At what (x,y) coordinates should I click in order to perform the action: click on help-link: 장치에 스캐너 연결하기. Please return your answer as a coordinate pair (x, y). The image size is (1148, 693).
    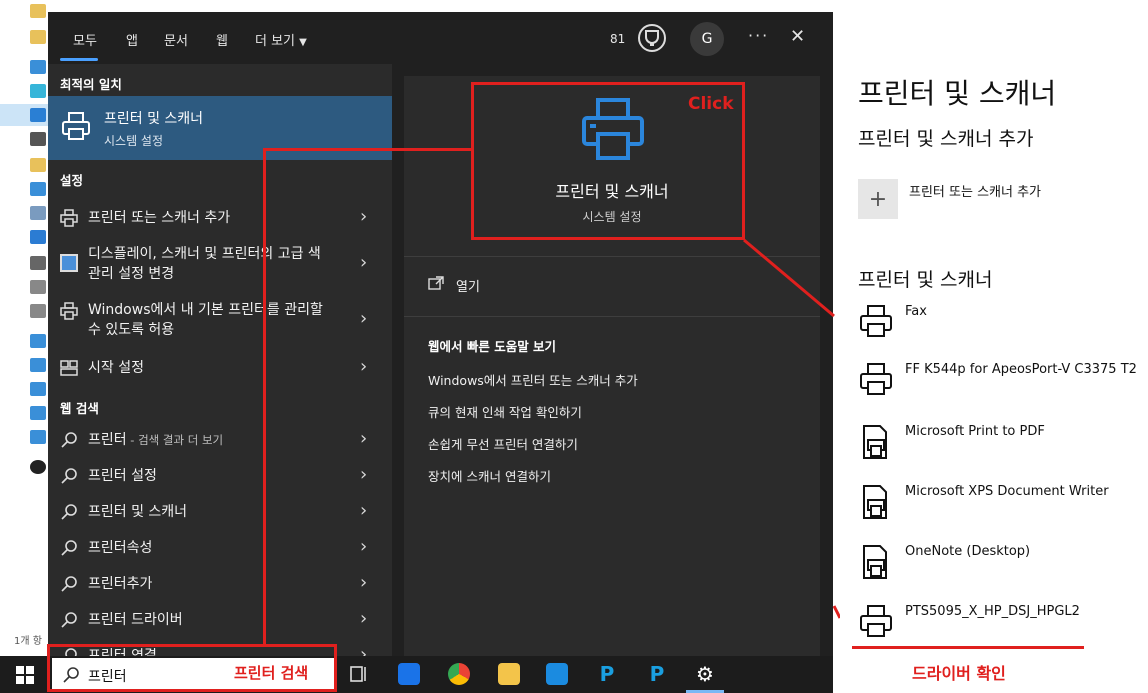
    Looking at the image, I should click on (489, 475).